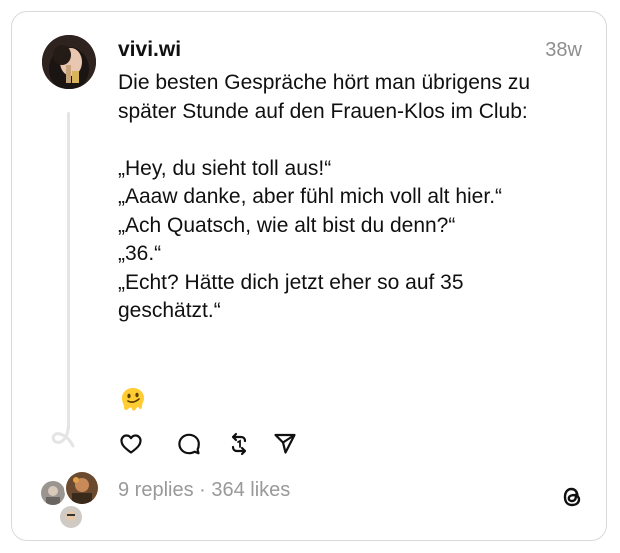  I want to click on repost-icon, so click(239, 444).